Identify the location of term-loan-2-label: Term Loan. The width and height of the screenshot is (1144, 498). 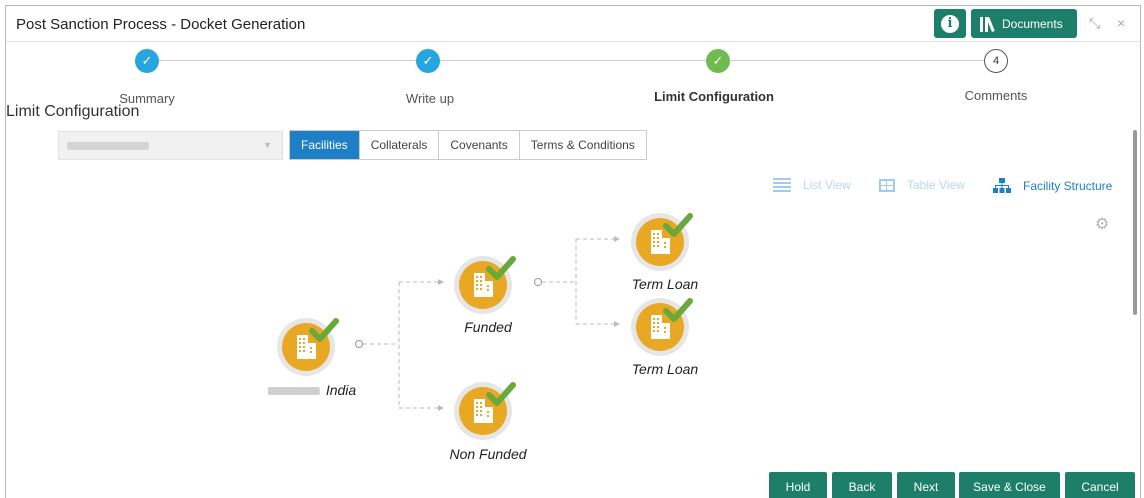
(665, 369).